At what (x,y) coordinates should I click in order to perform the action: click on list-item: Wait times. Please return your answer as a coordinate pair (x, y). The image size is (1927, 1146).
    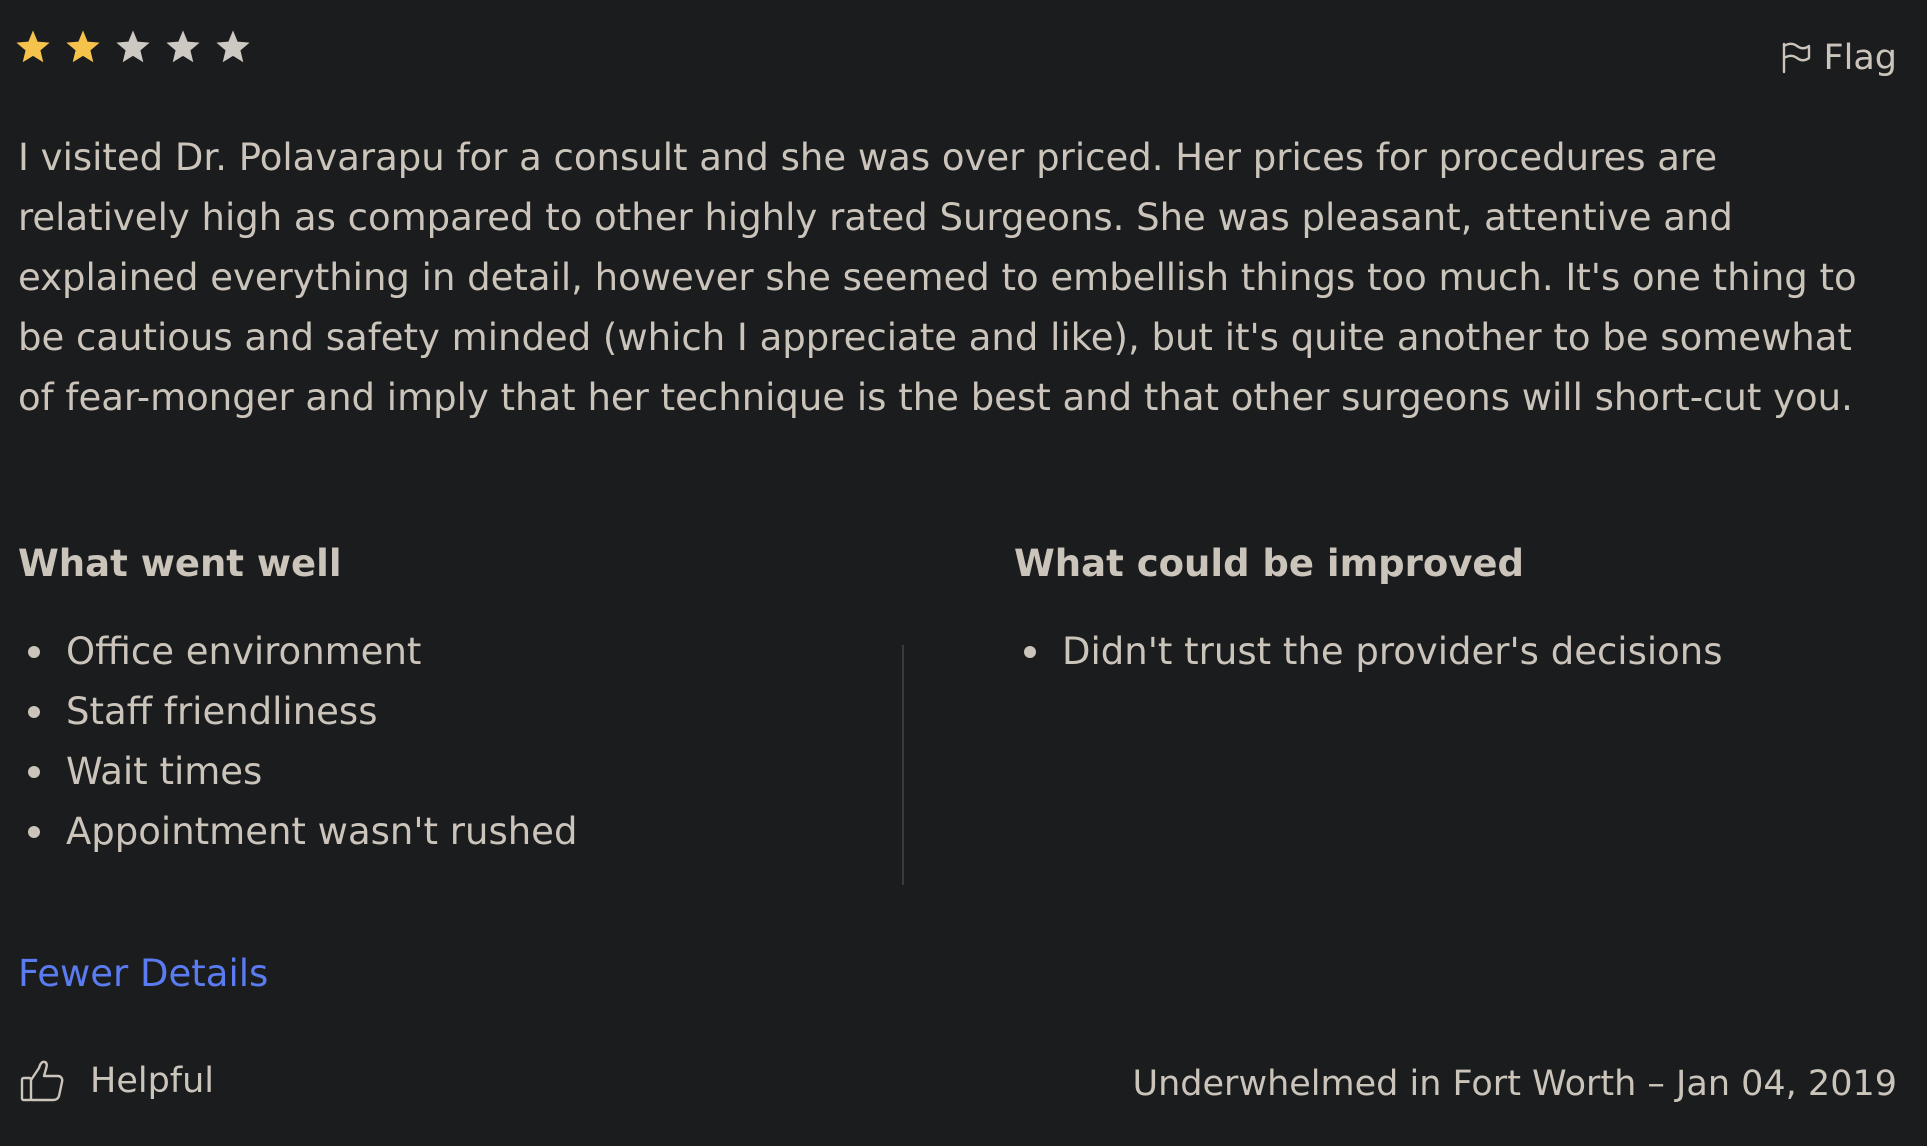
    Looking at the image, I should click on (140, 771).